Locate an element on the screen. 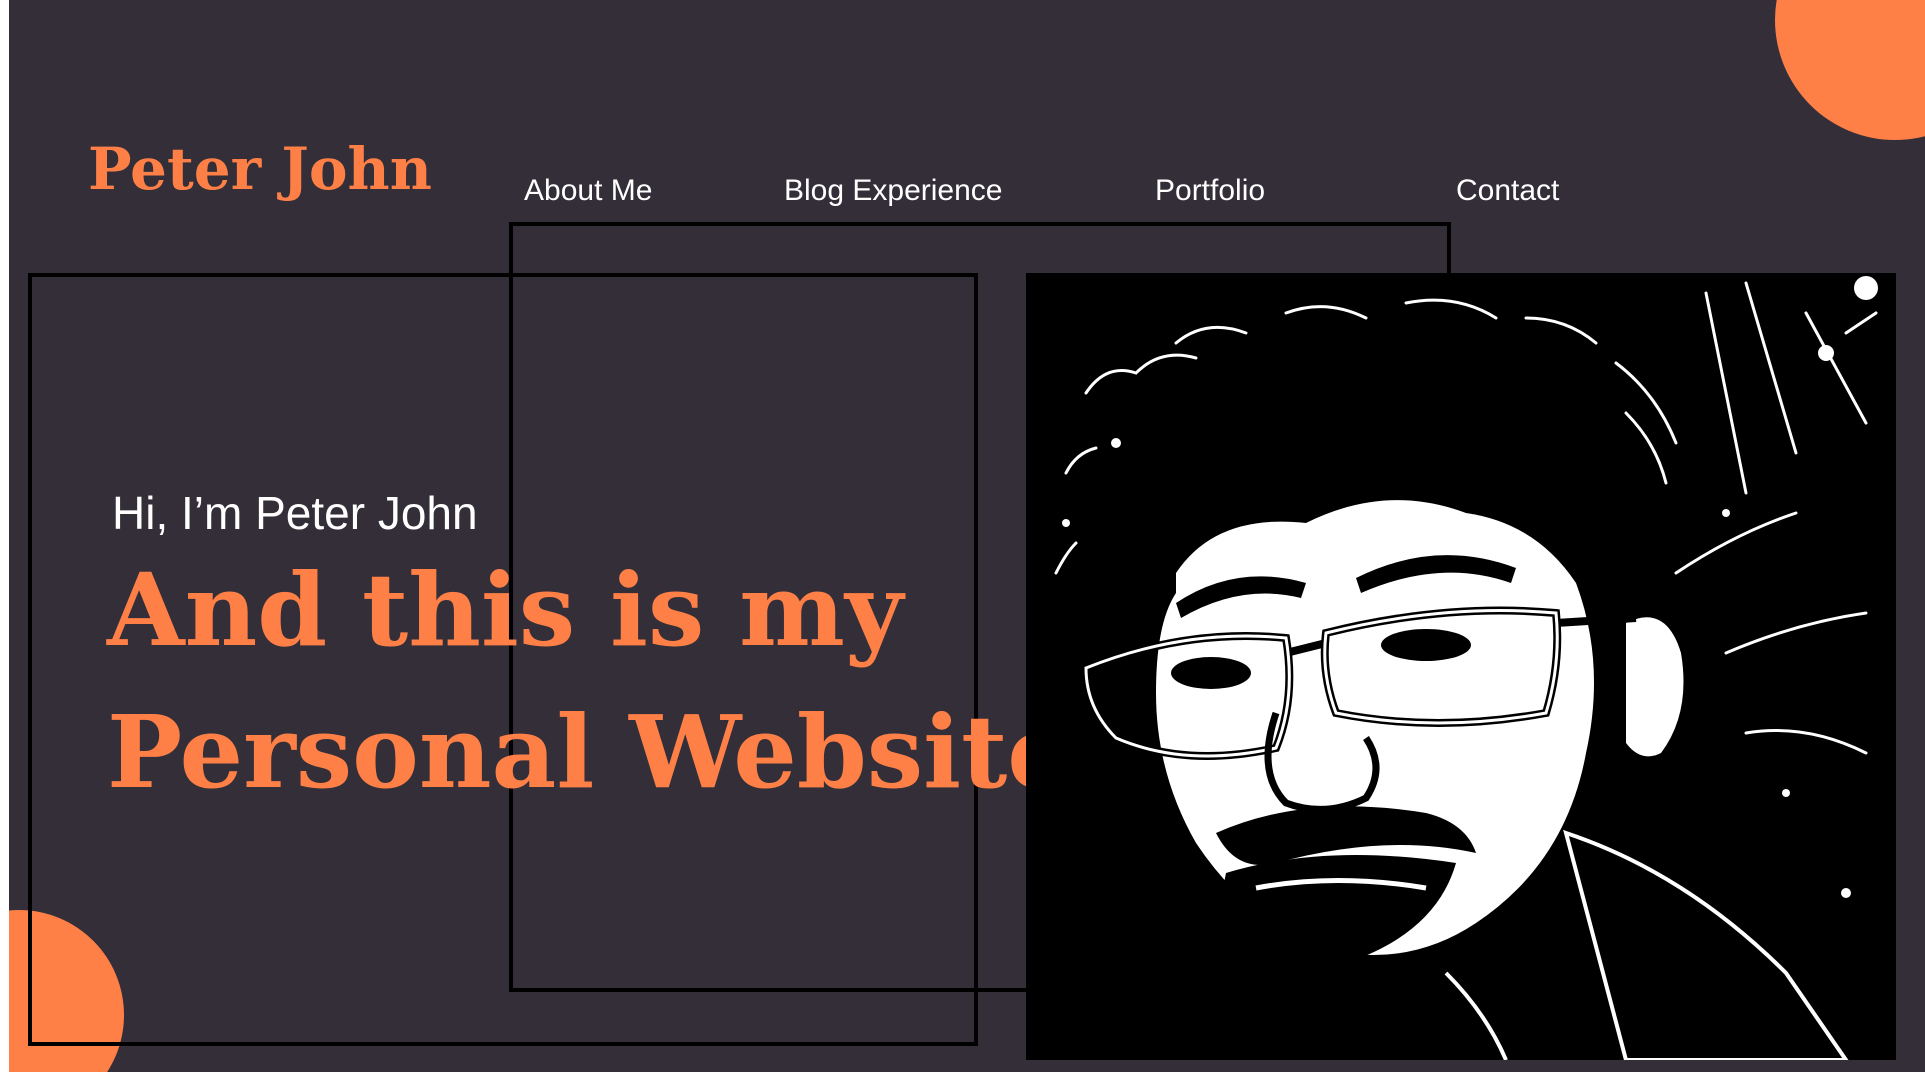 Image resolution: width=1925 pixels, height=1080 pixels. nav-link-blog-experience: Blog Experience is located at coordinates (893, 191).